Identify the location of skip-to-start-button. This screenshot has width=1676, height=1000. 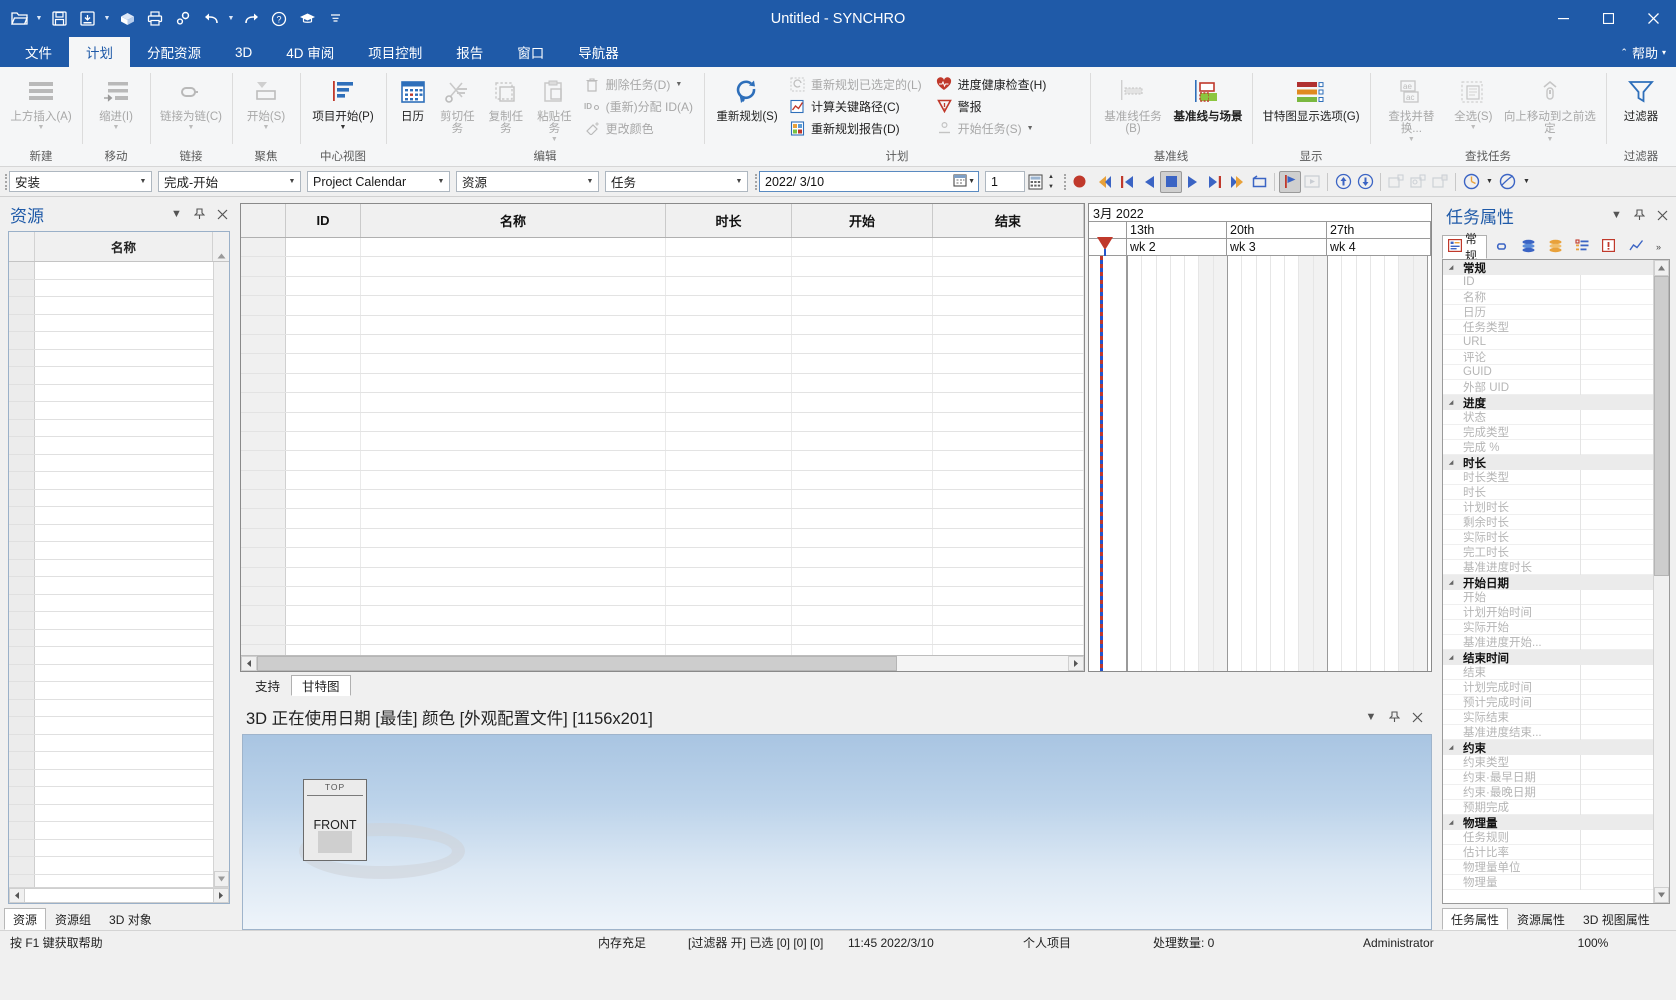
(1105, 182).